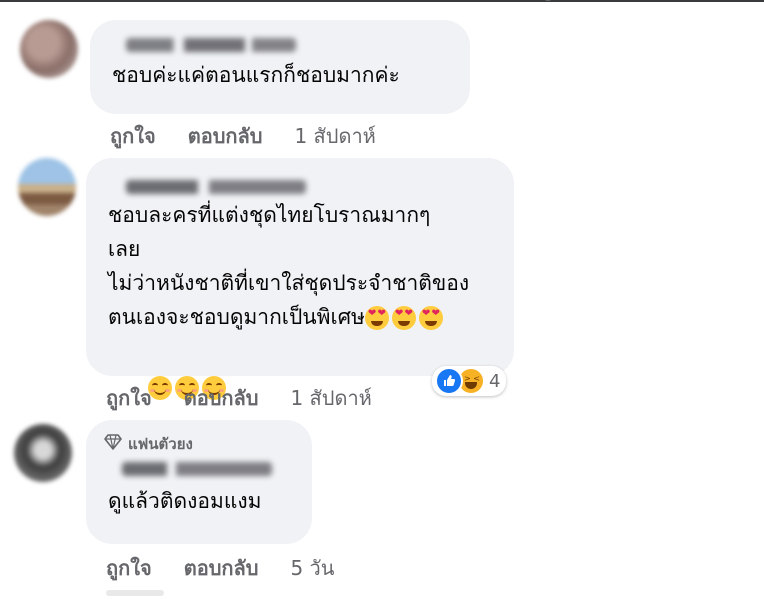 This screenshot has height=600, width=764. I want to click on timestamp: 5 วัน, so click(312, 568).